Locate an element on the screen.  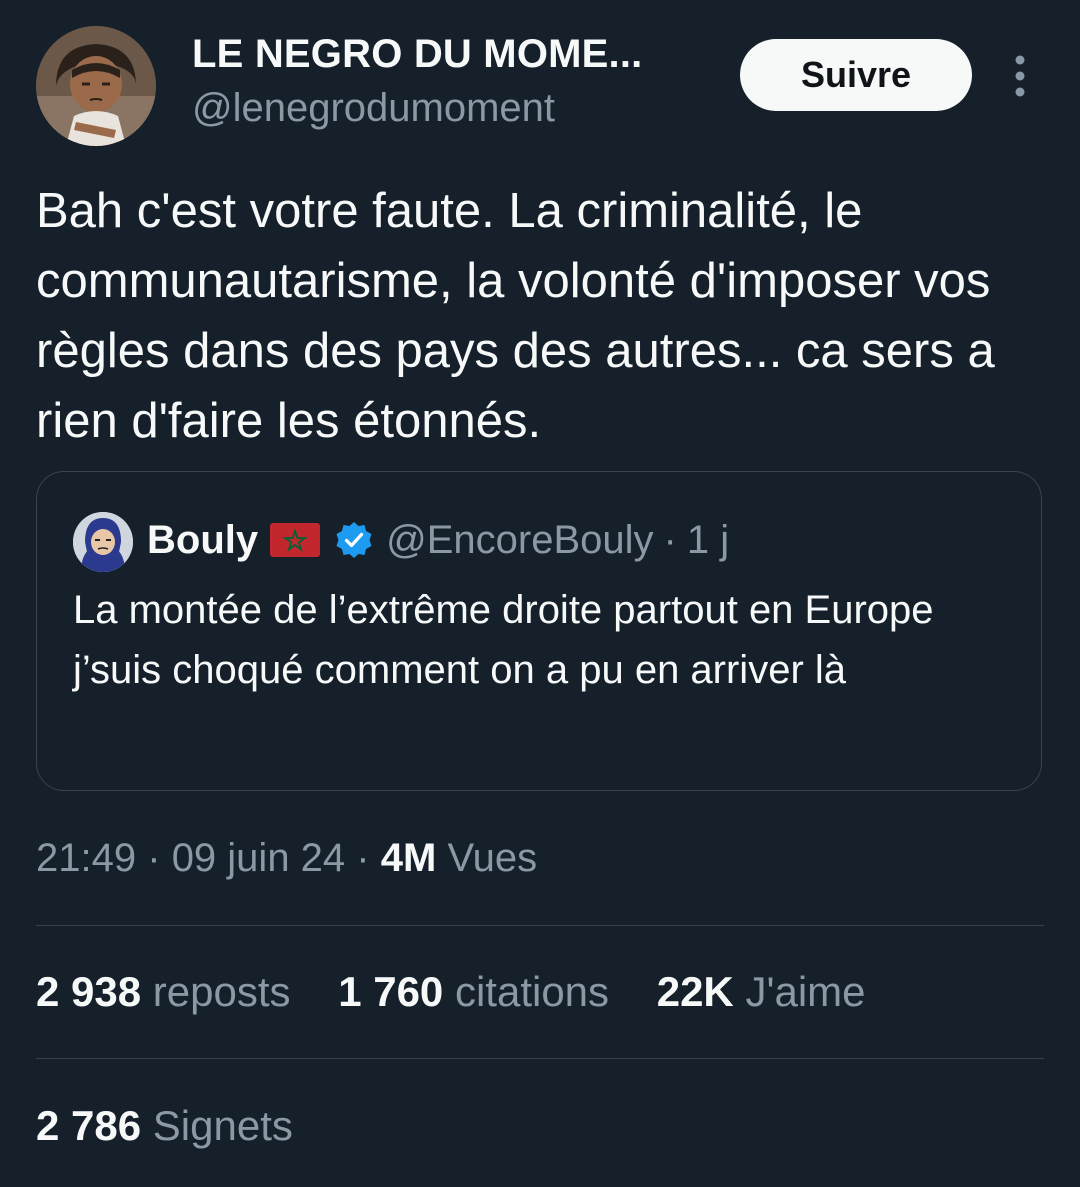
author-avatar is located at coordinates (96, 86).